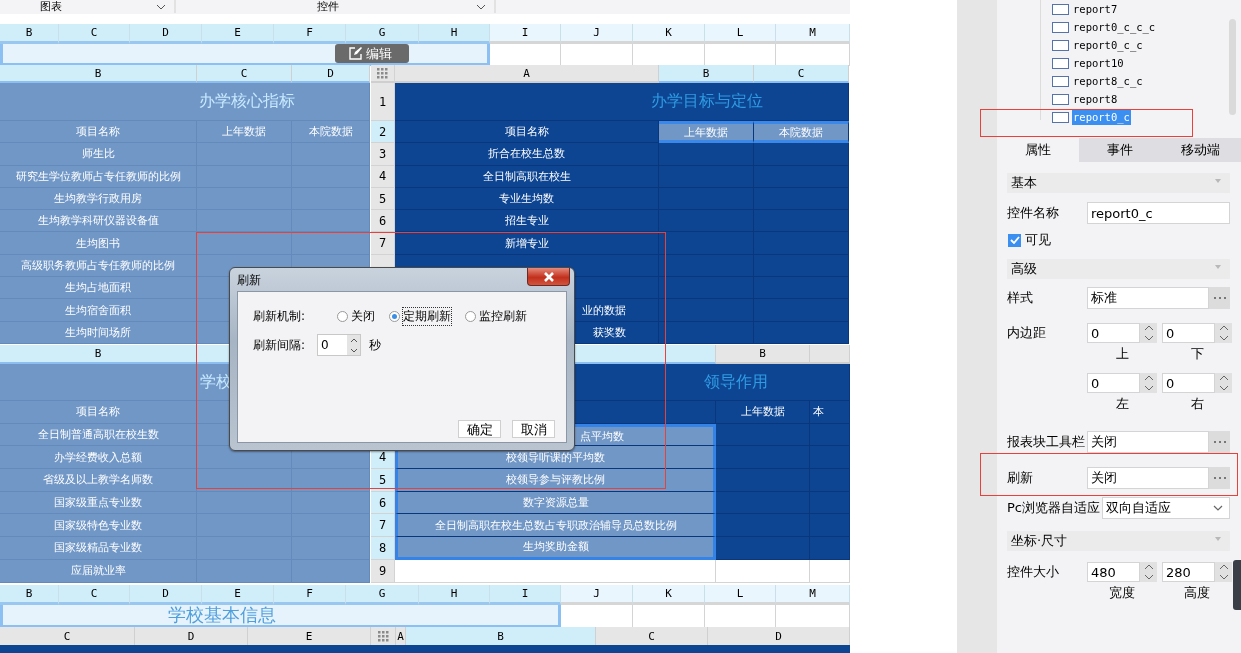 The width and height of the screenshot is (1241, 653). What do you see at coordinates (336, 6) in the screenshot?
I see `dropdown: 控件` at bounding box center [336, 6].